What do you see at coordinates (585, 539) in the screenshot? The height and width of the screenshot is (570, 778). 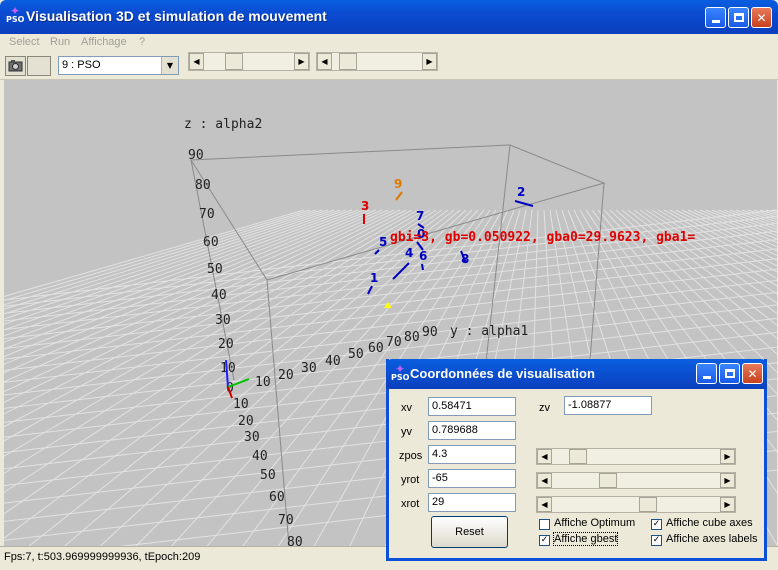 I see `affiche-gbest-label: Affiche gbest` at bounding box center [585, 539].